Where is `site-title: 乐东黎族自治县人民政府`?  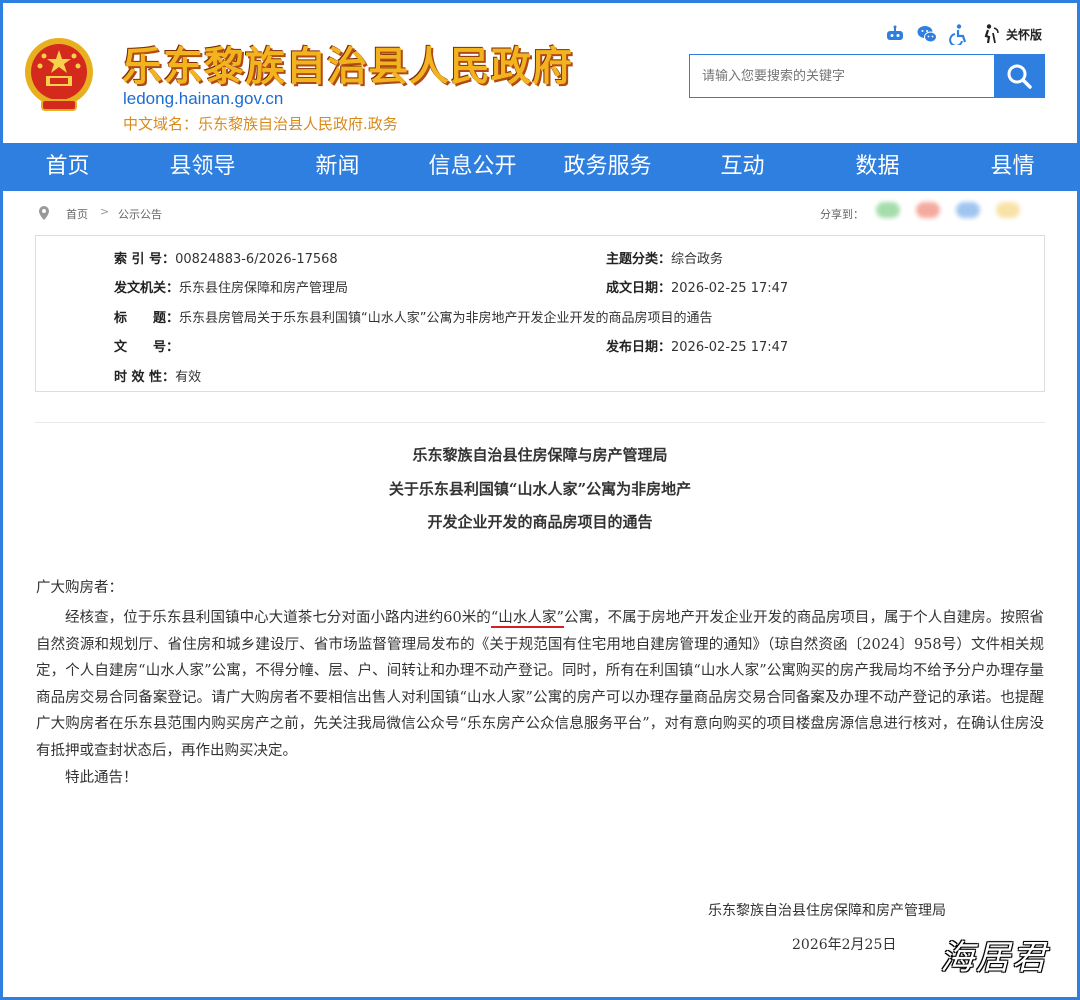 site-title: 乐东黎族自治县人民政府 is located at coordinates (347, 63).